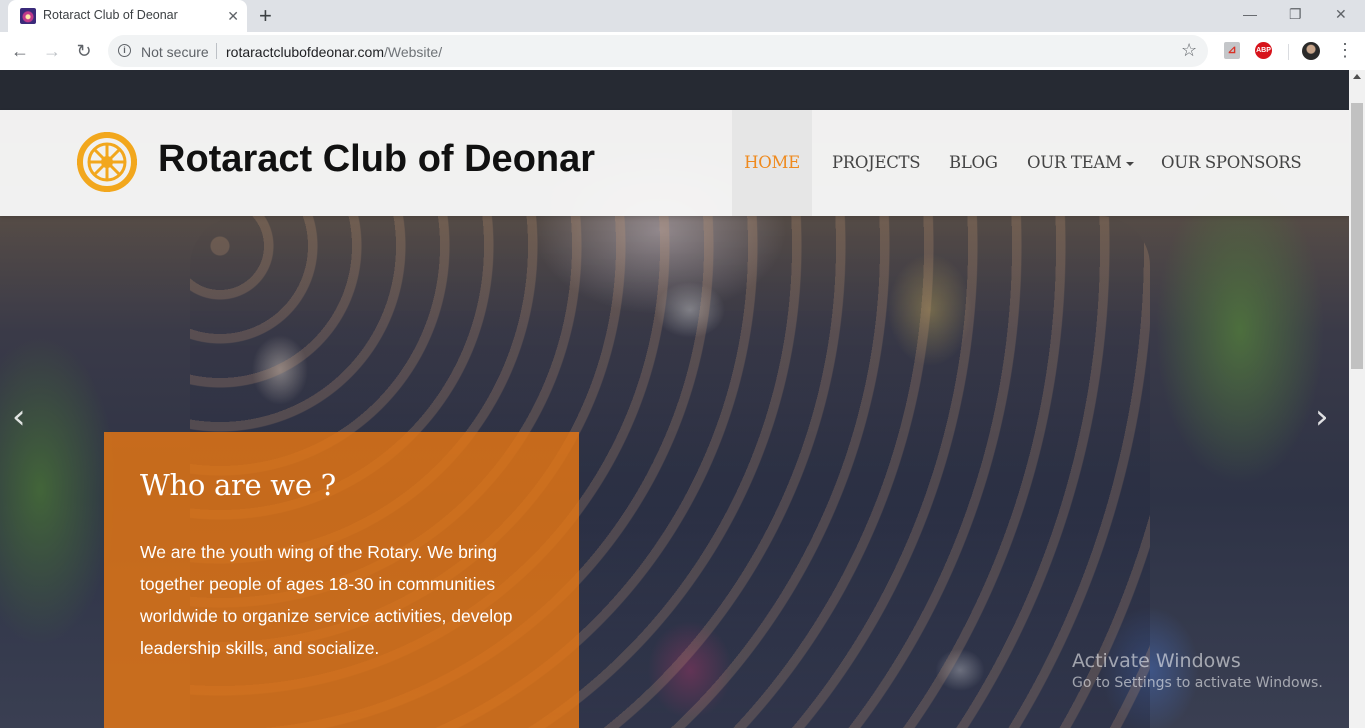 Image resolution: width=1365 pixels, height=728 pixels. I want to click on page-scrollbar, so click(1357, 399).